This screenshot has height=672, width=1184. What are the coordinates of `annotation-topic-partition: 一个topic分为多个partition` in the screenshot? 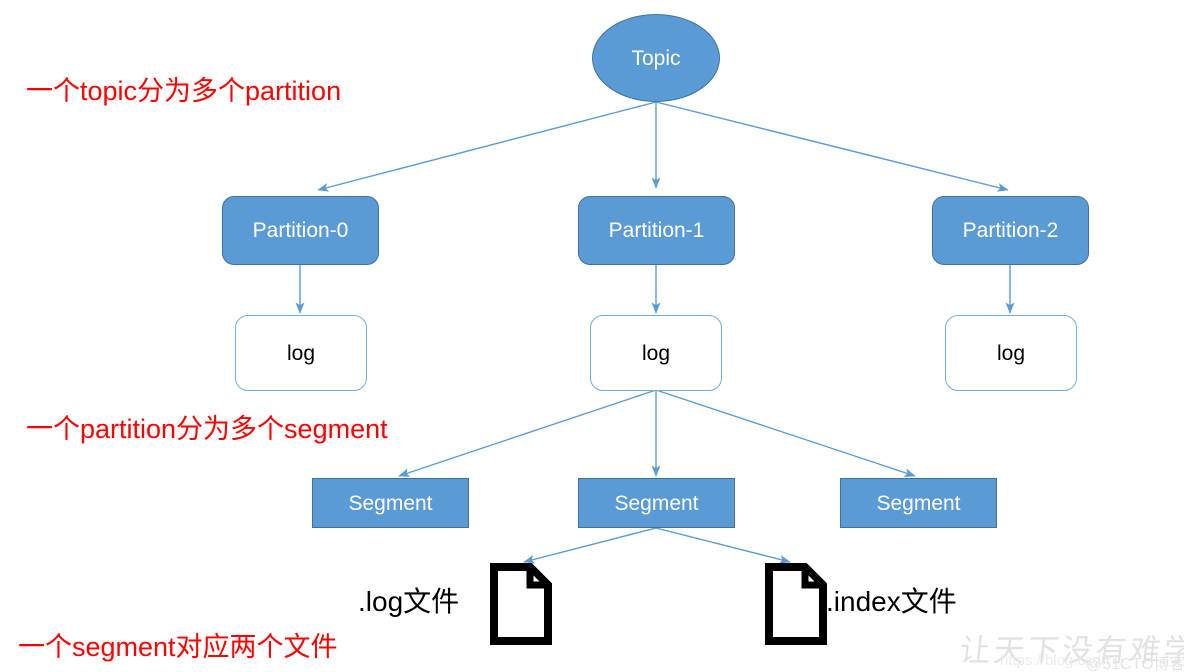 It's located at (184, 91).